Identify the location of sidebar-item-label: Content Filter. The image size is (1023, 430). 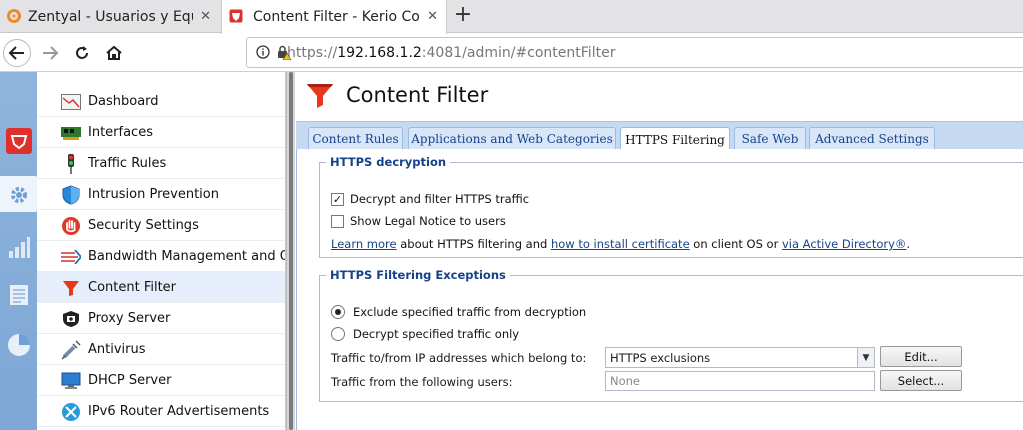
(132, 287).